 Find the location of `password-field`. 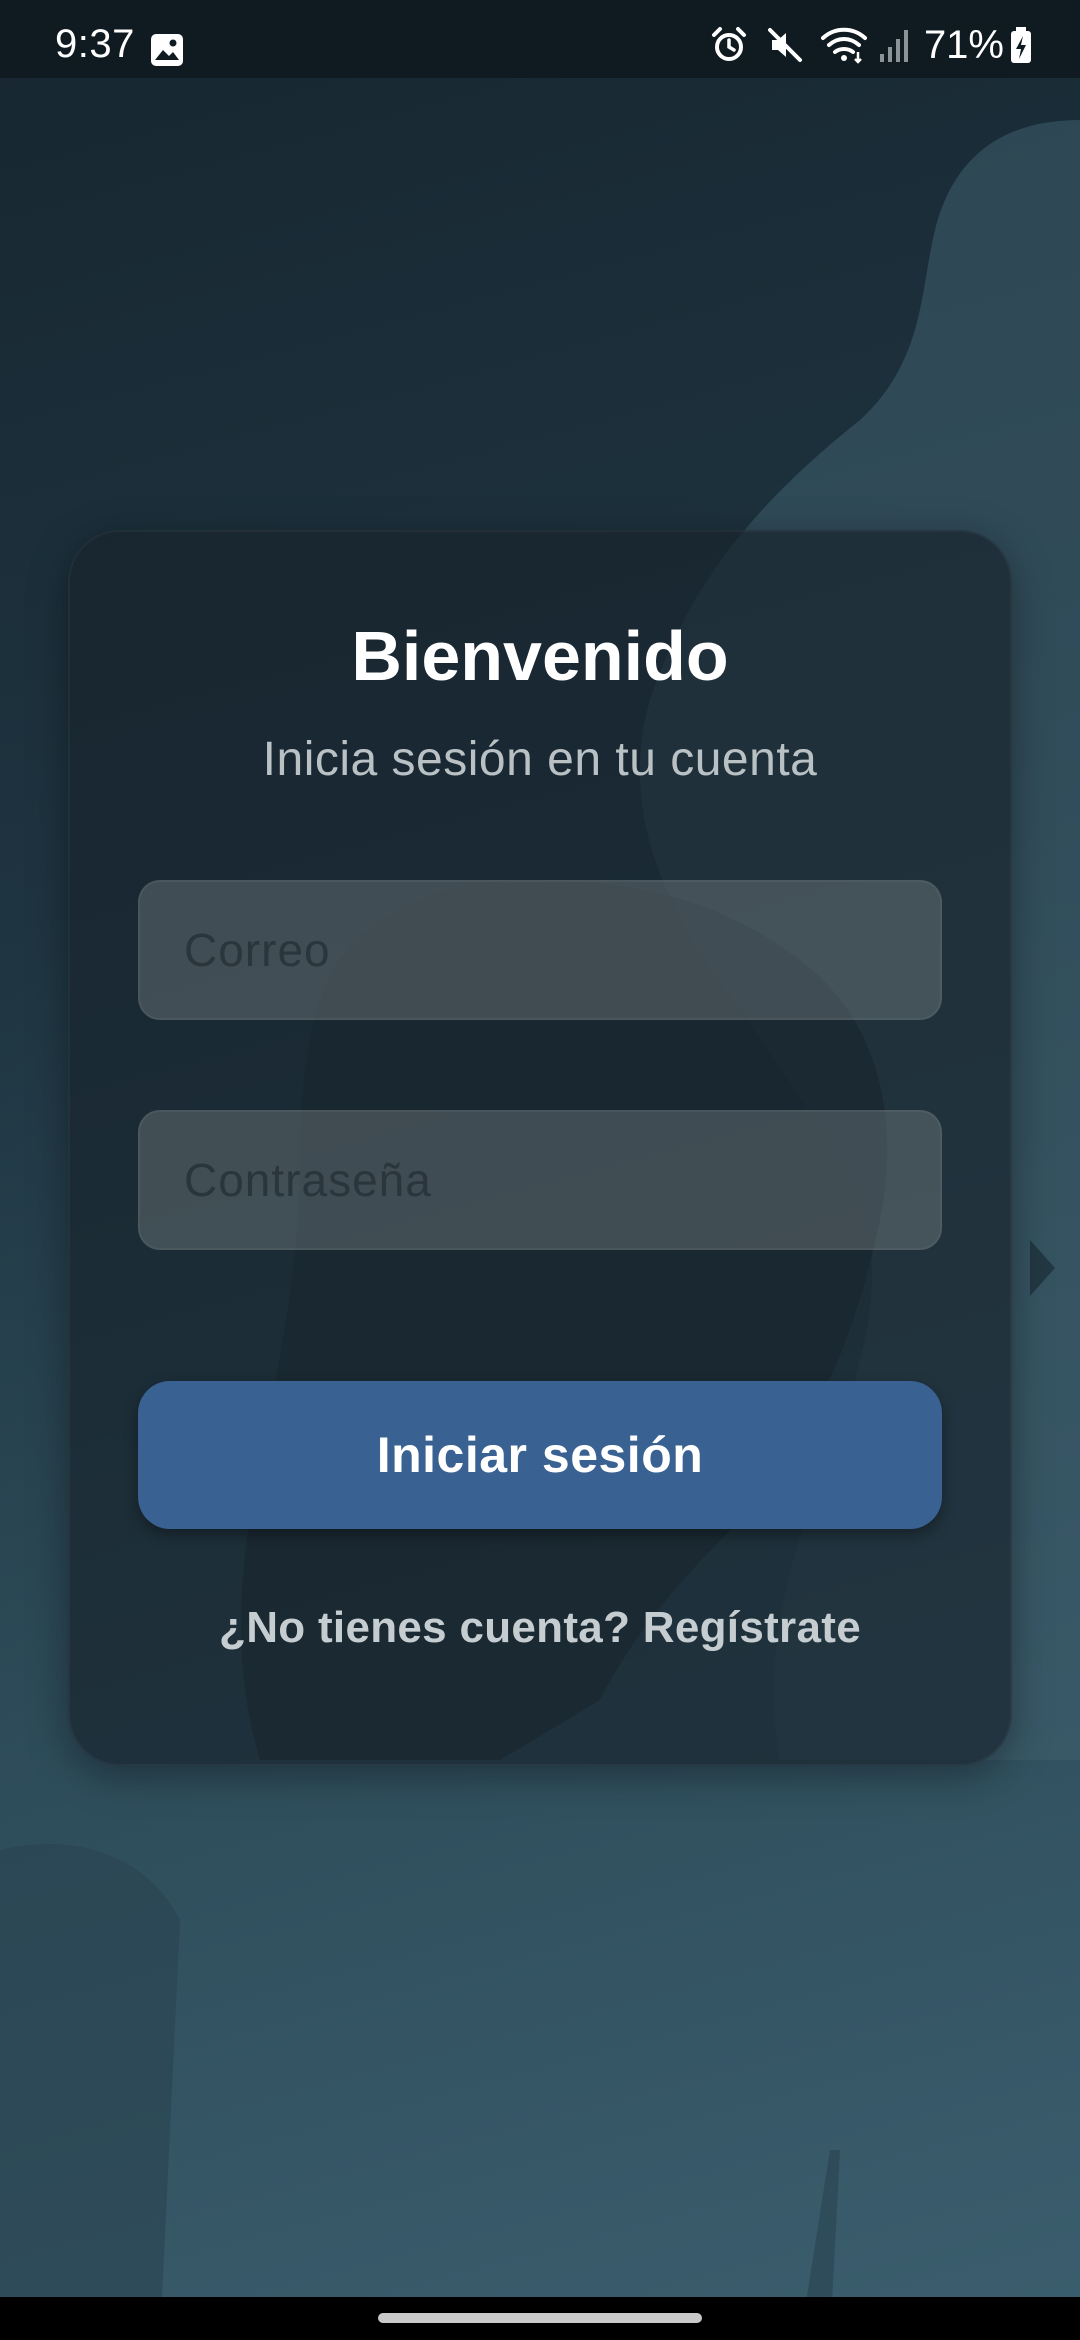

password-field is located at coordinates (540, 1180).